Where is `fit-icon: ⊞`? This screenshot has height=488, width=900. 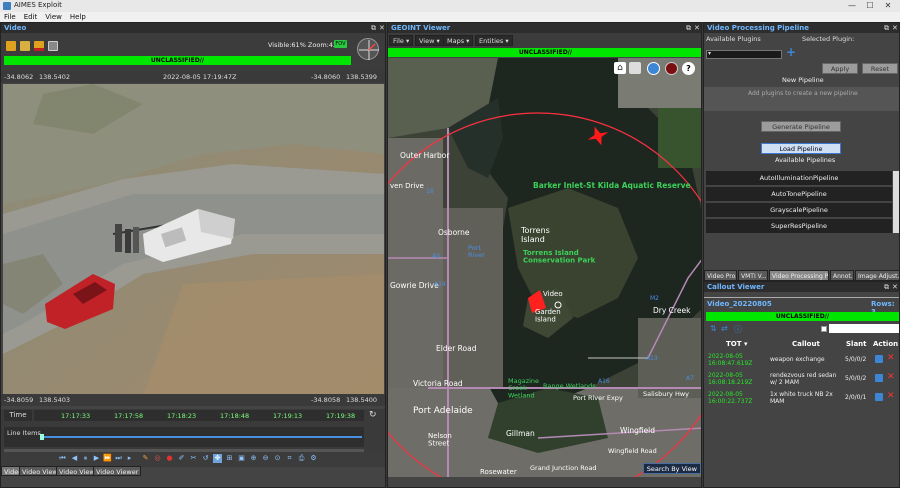
fit-icon: ⊞ is located at coordinates (229, 458).